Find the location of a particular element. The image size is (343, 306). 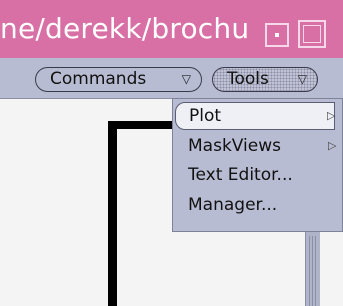

scrollbar is located at coordinates (312, 267).